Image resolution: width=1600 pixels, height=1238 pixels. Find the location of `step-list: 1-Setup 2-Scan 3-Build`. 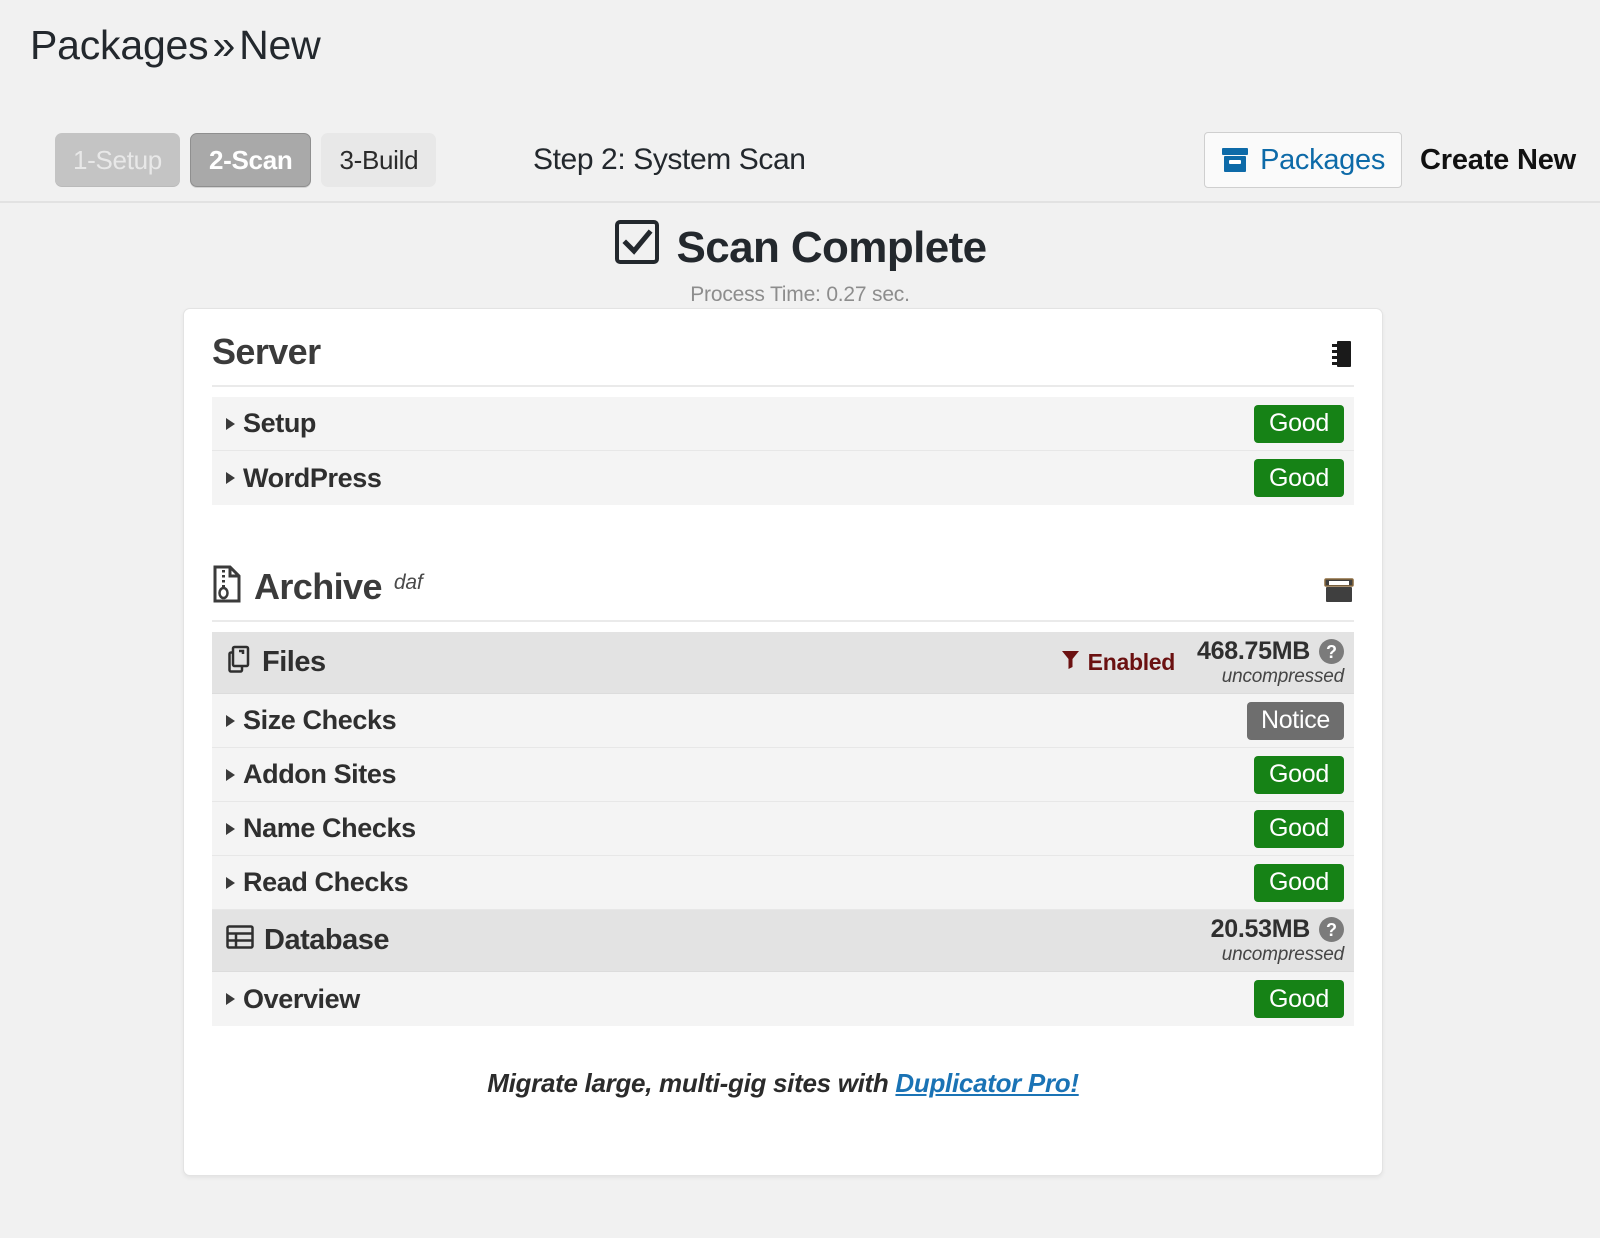

step-list: 1-Setup 2-Scan 3-Build is located at coordinates (246, 160).